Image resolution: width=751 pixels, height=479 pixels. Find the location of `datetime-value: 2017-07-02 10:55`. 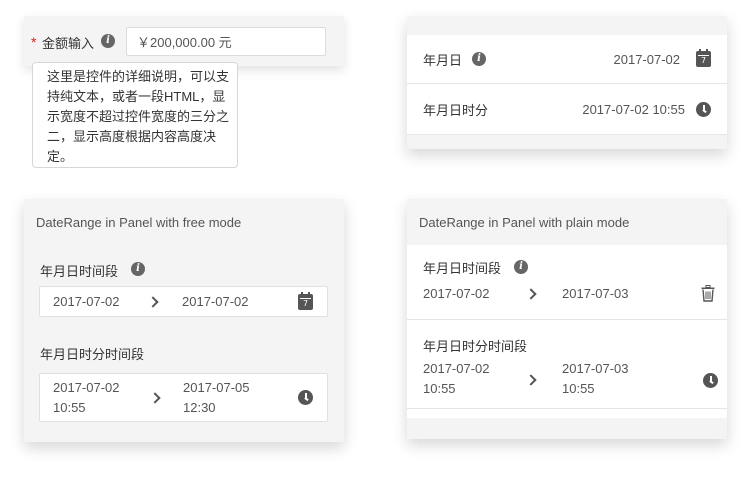

datetime-value: 2017-07-02 10:55 is located at coordinates (633, 109).